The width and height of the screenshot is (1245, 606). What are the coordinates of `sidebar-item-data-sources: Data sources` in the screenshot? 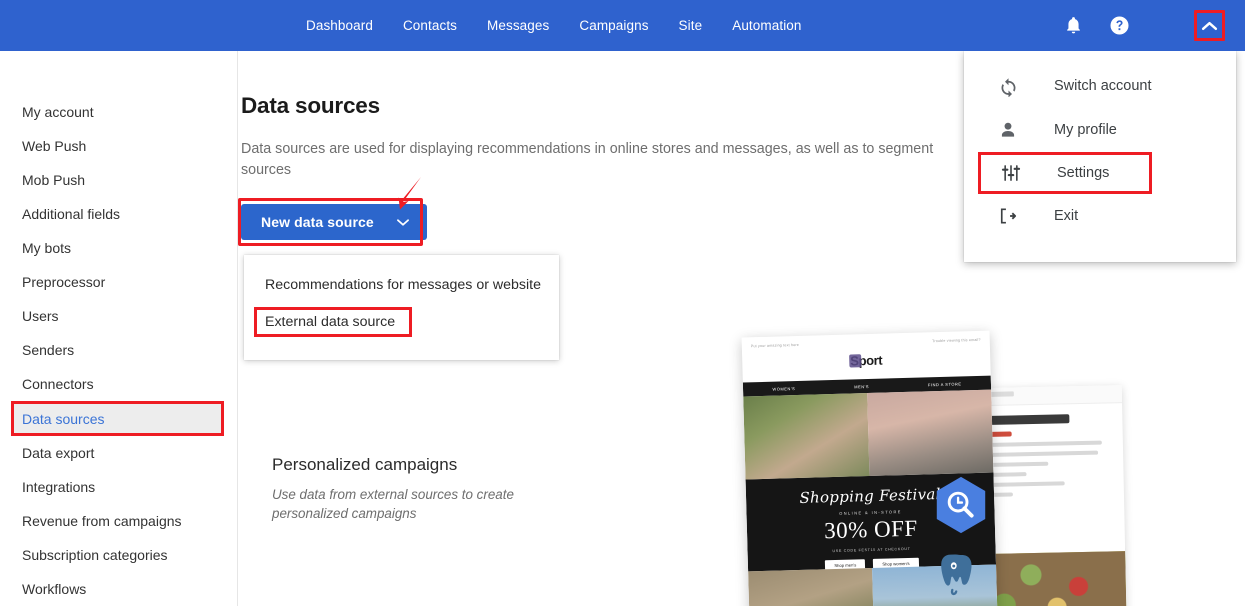 It's located at (117, 418).